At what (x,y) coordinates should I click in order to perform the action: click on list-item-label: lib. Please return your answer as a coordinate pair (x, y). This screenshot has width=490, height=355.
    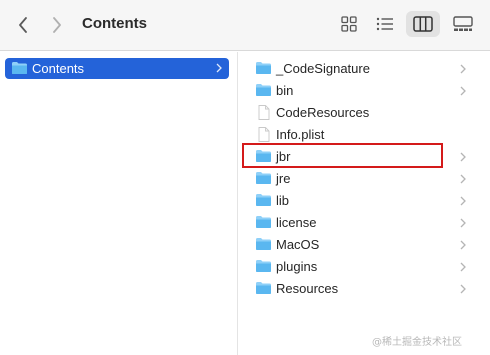
    Looking at the image, I should click on (283, 200).